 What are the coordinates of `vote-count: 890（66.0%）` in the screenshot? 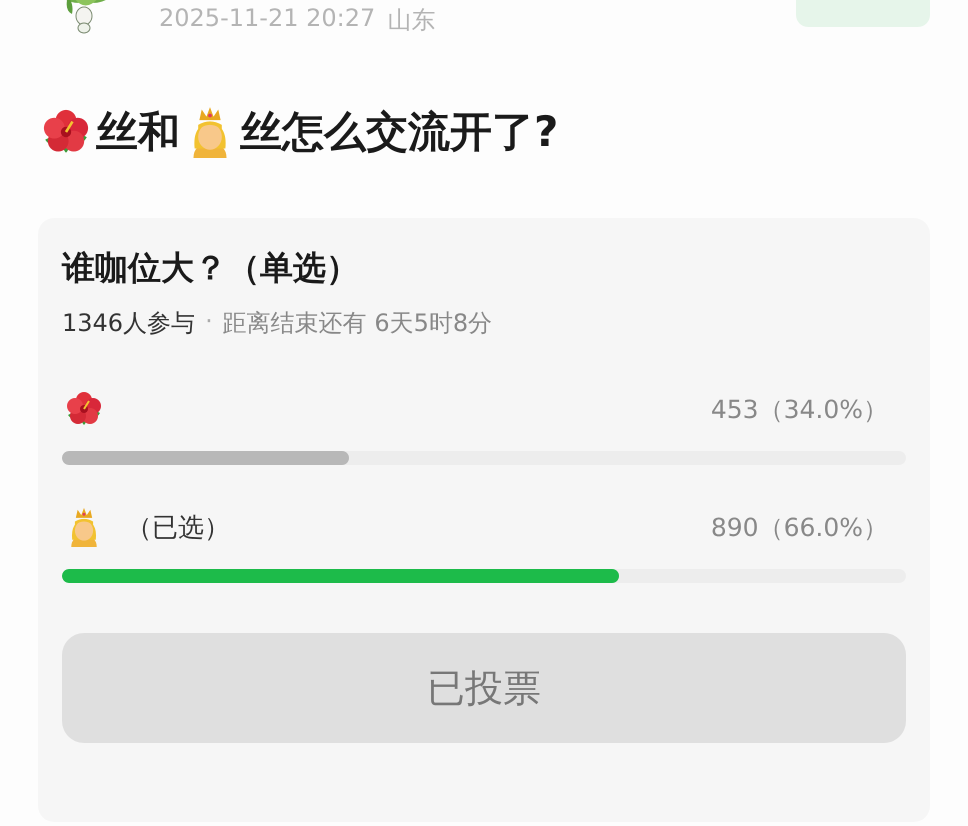 It's located at (799, 528).